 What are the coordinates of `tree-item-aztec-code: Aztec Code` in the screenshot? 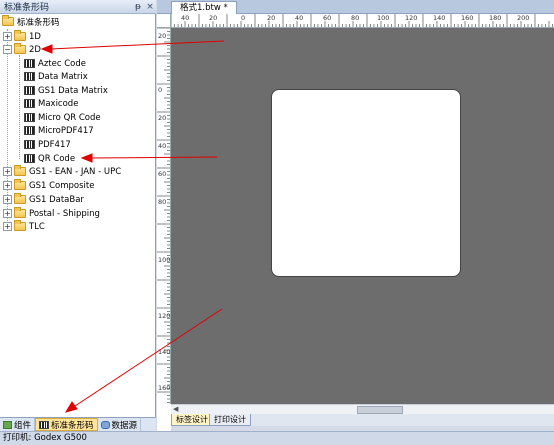 It's located at (55, 63).